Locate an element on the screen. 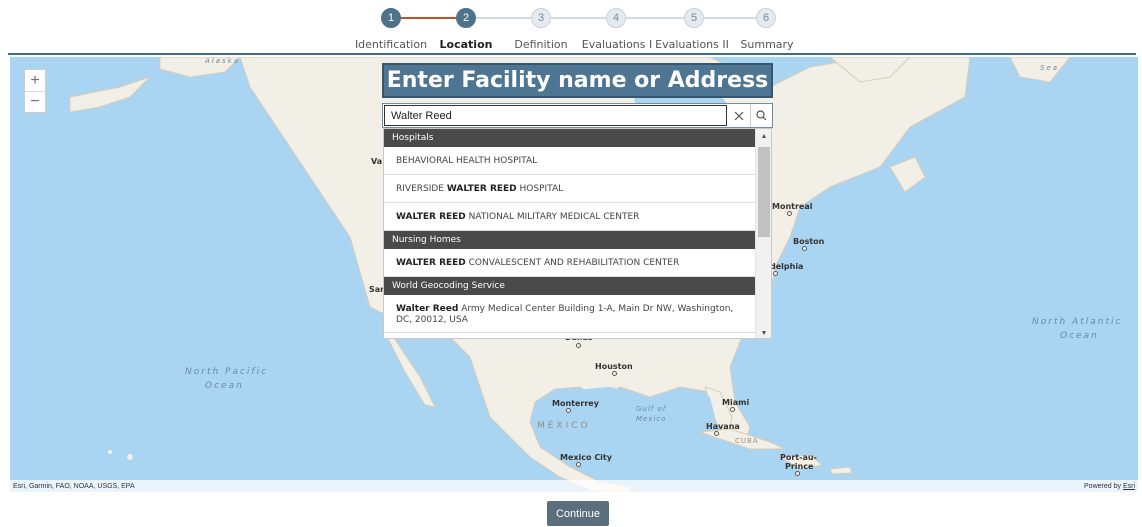 The width and height of the screenshot is (1142, 527). zoom-control: + − is located at coordinates (35, 91).